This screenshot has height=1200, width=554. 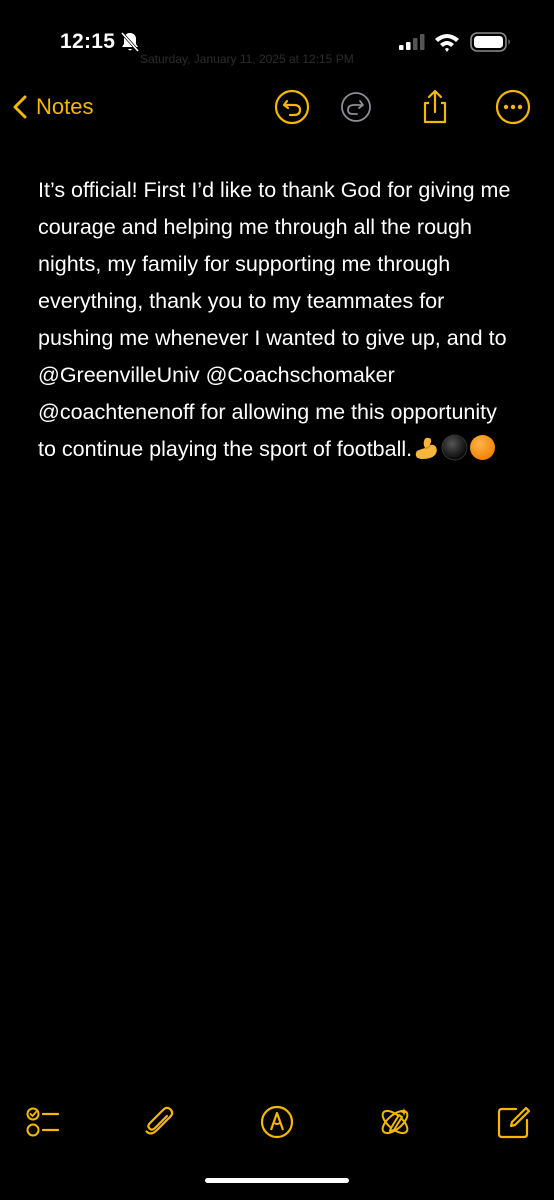 What do you see at coordinates (65, 106) in the screenshot?
I see `back-button-label: Notes` at bounding box center [65, 106].